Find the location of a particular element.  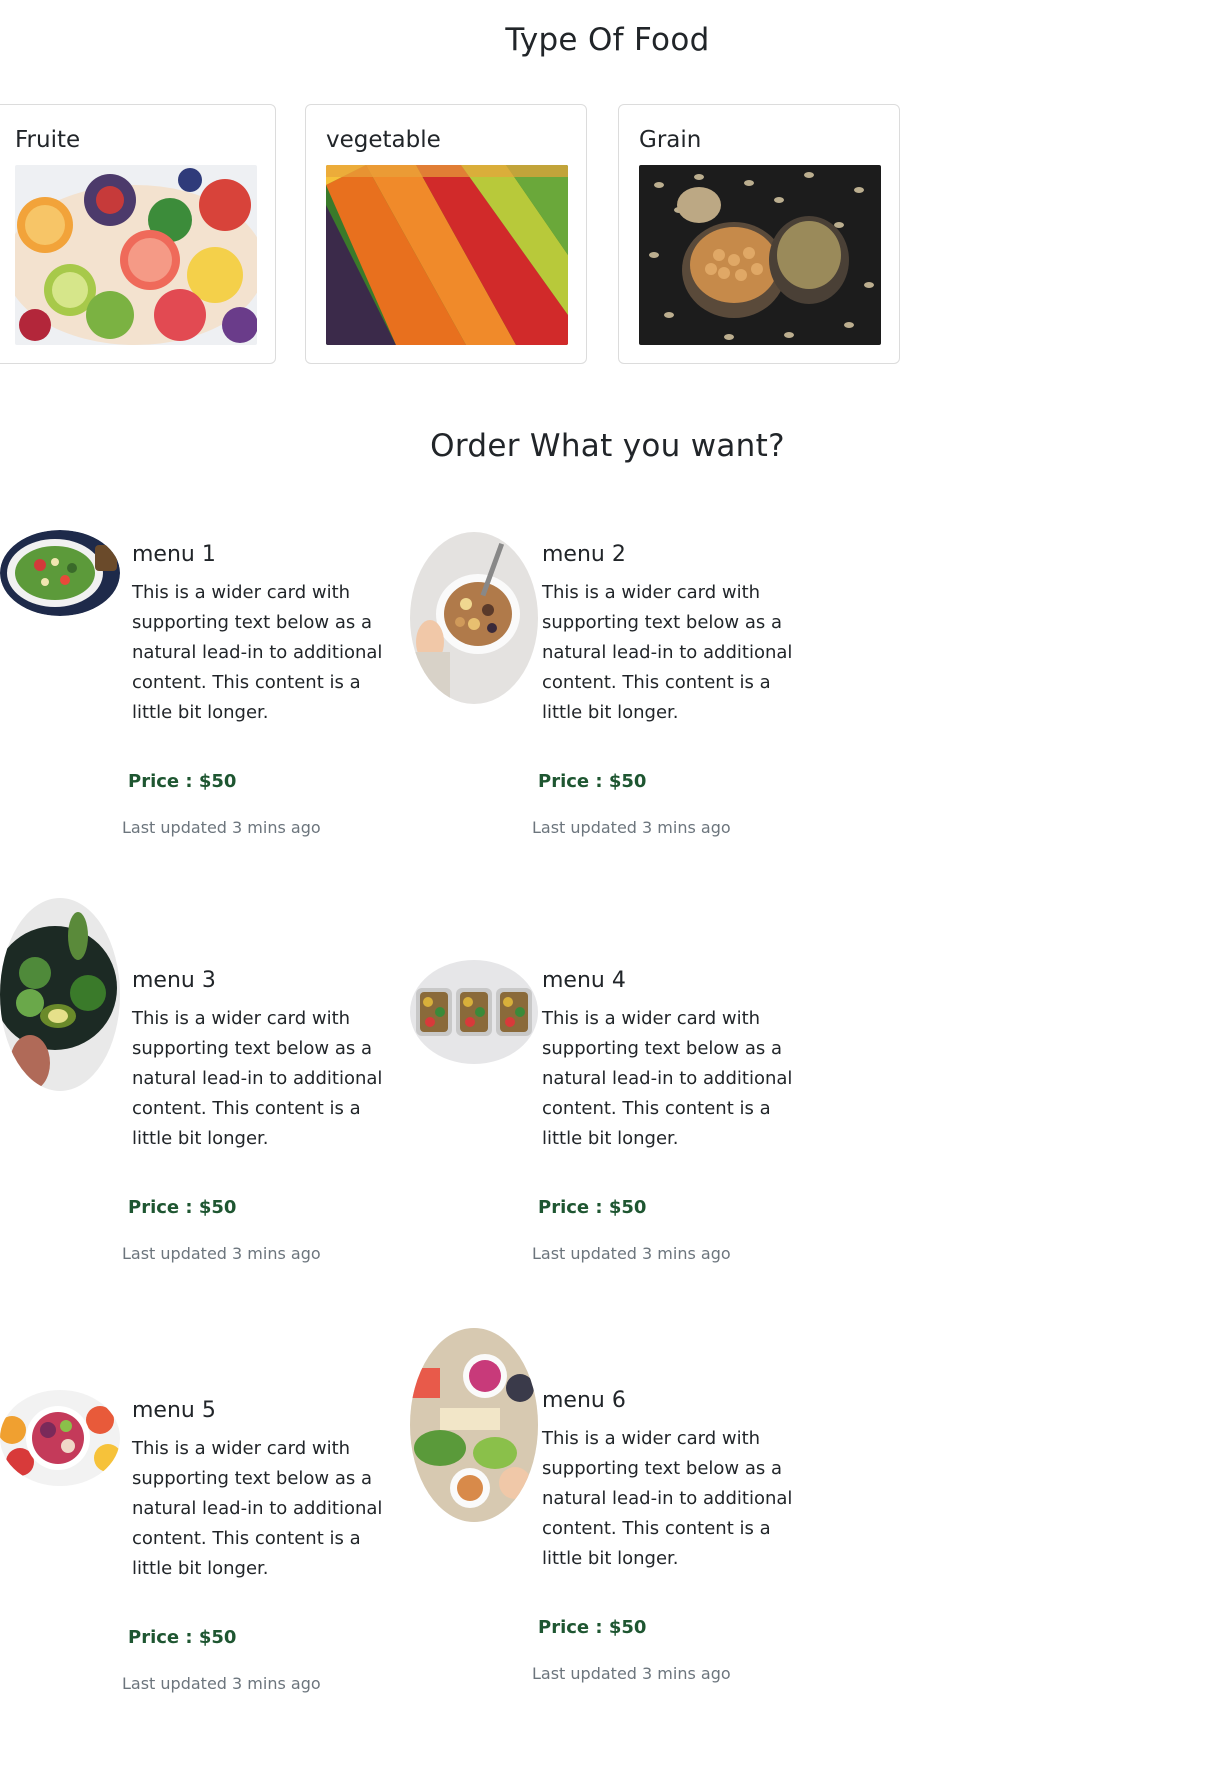

menu-title: menu 6 is located at coordinates (584, 1400).